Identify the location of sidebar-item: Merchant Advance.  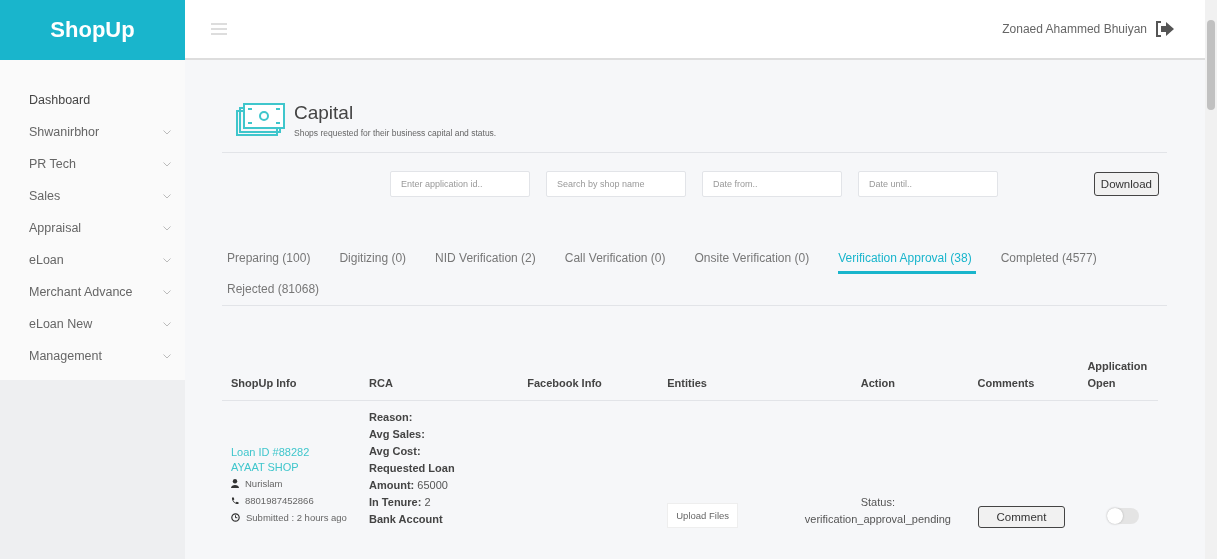
(92, 292).